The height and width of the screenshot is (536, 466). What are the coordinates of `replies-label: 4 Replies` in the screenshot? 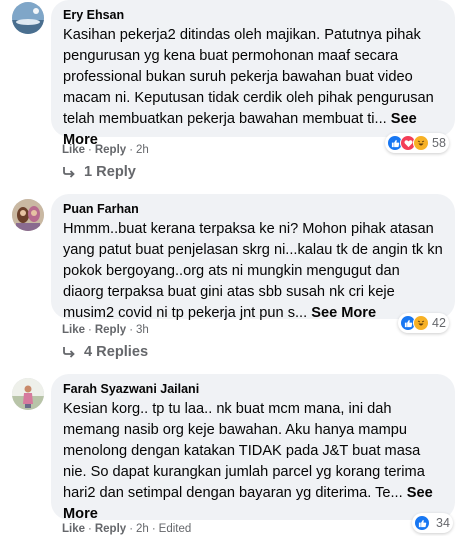 It's located at (116, 352).